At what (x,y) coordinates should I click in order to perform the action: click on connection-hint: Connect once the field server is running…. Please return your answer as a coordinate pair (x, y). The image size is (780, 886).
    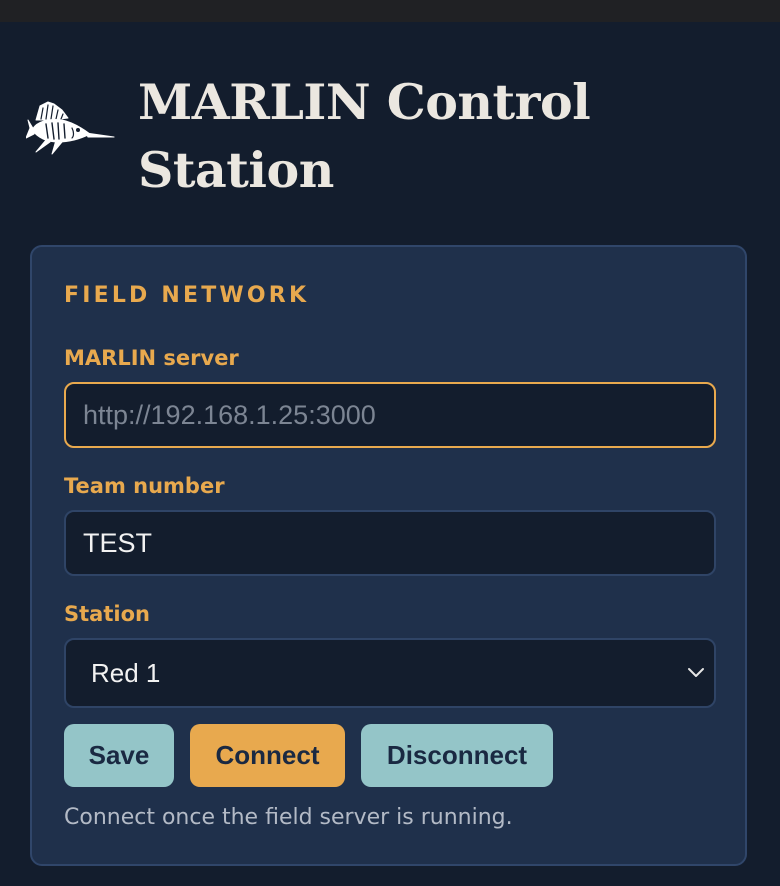
    Looking at the image, I should click on (288, 817).